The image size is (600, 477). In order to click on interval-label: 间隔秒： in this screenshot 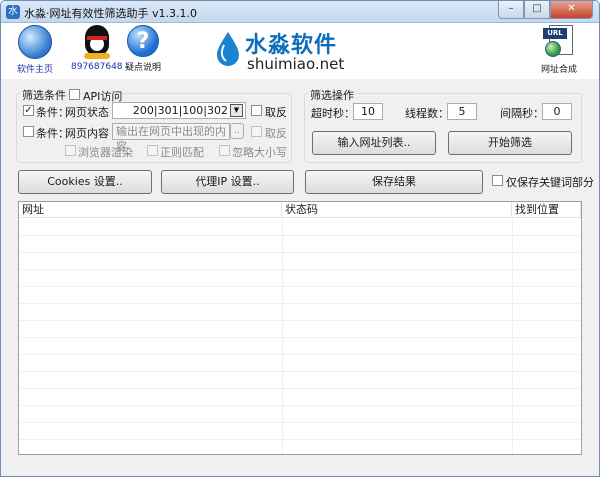, I will do `click(522, 113)`.